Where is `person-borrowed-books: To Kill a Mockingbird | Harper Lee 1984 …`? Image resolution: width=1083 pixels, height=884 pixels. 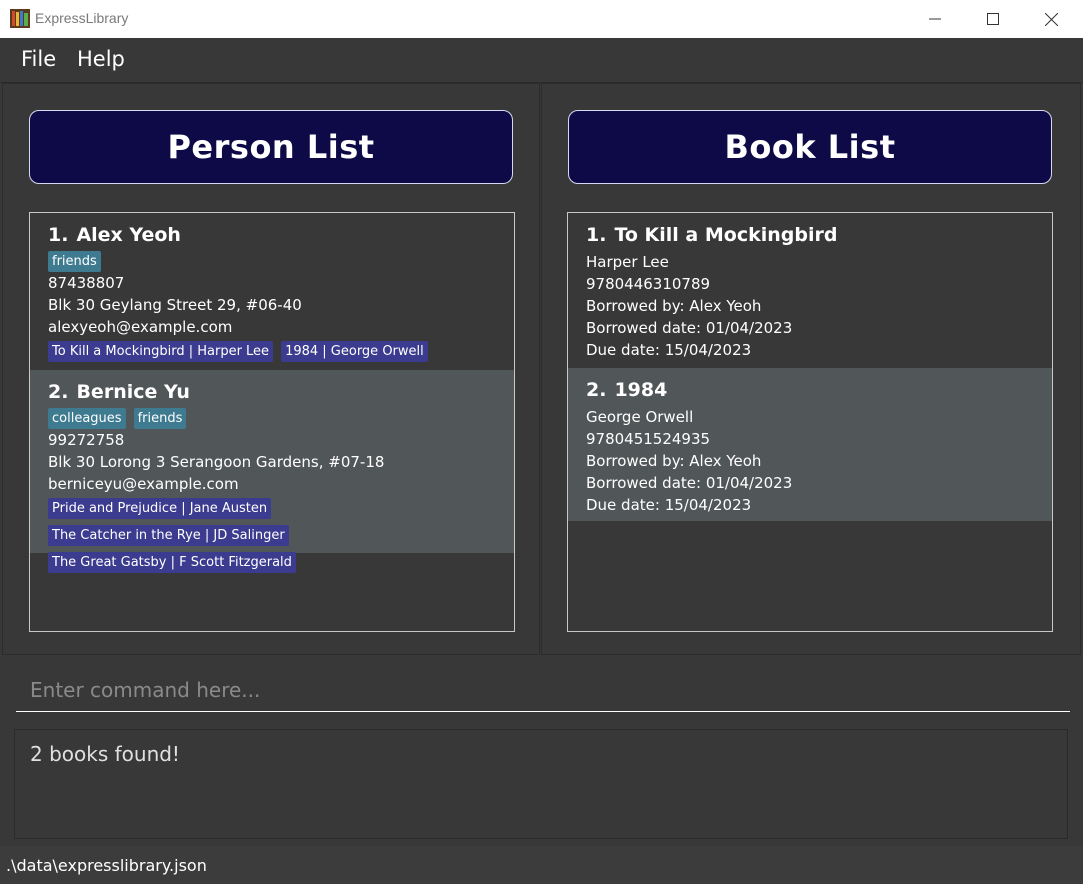 person-borrowed-books: To Kill a Mockingbird | Harper Lee 1984 … is located at coordinates (272, 355).